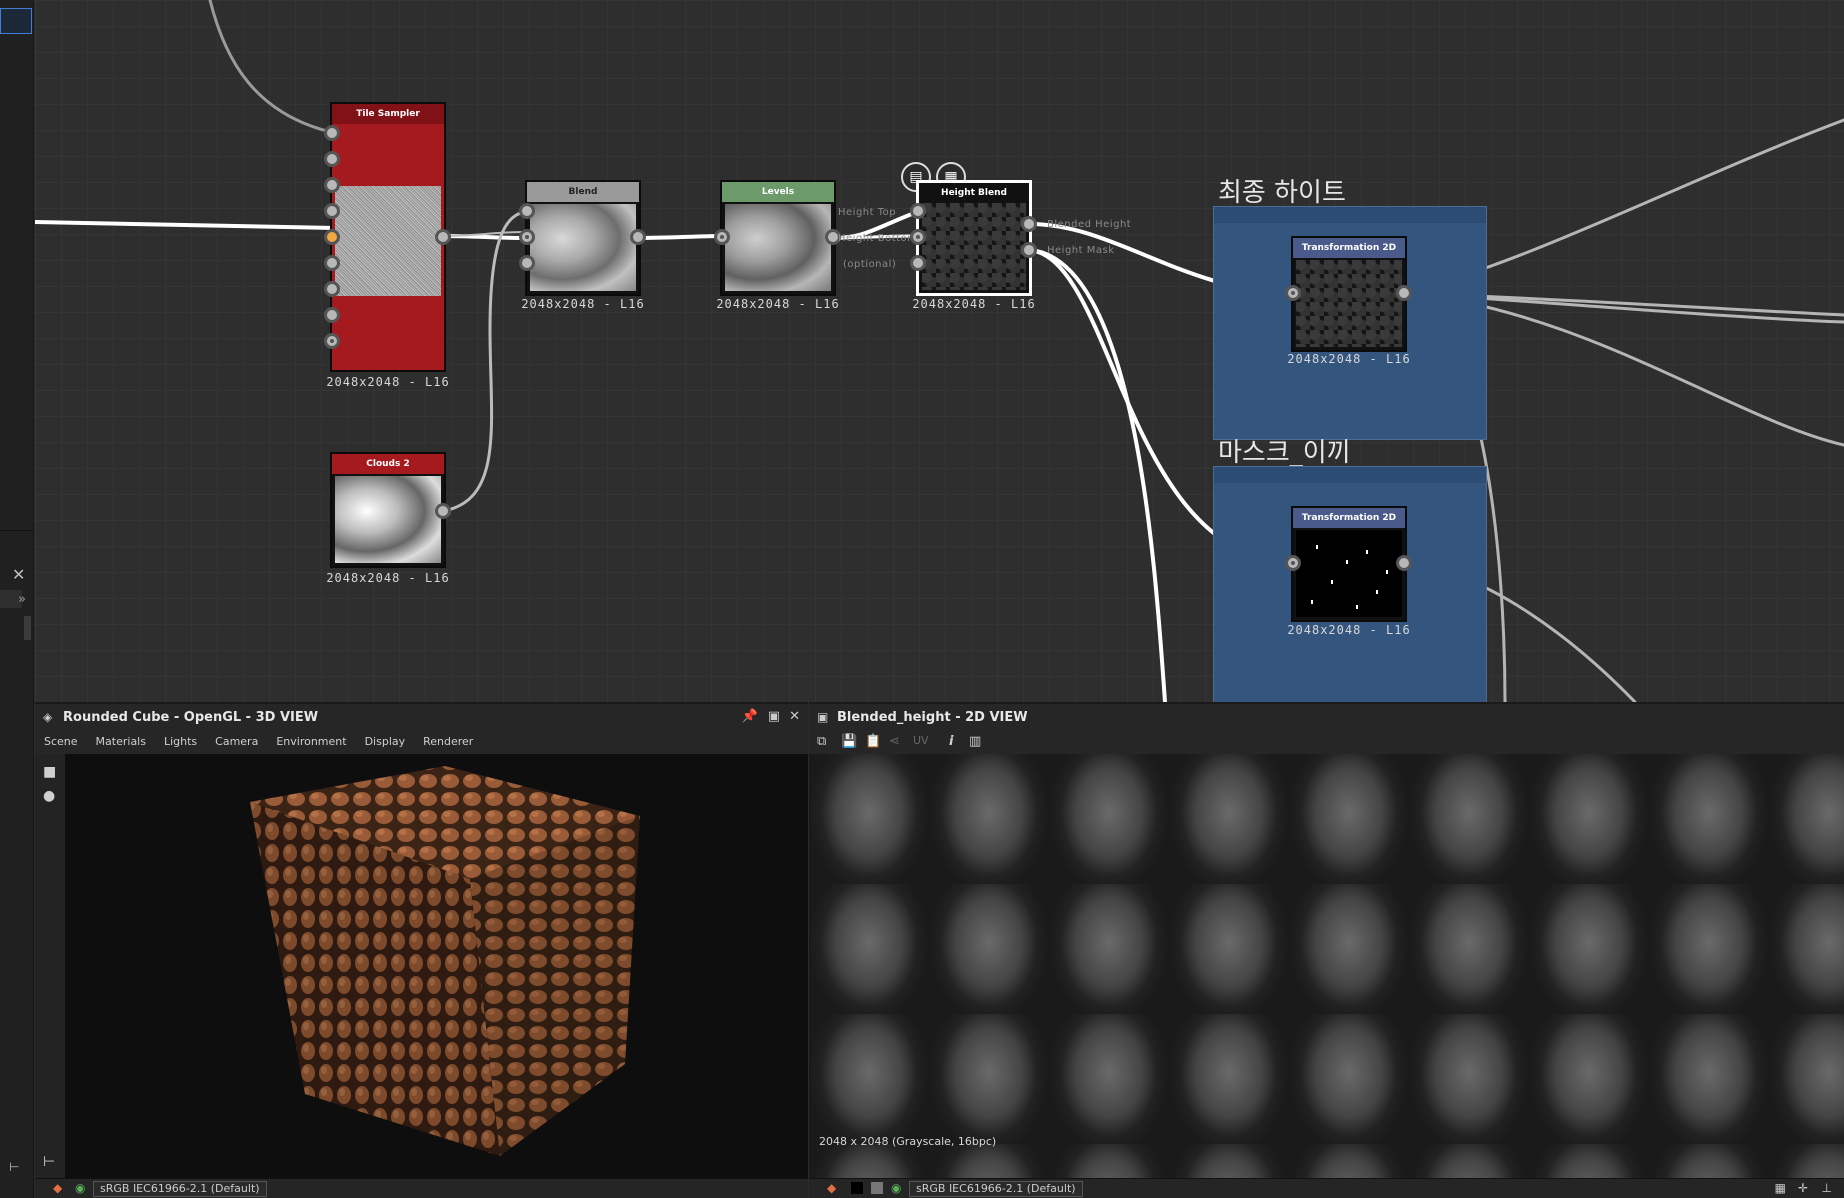 The width and height of the screenshot is (1844, 1198). I want to click on menu-display: Display, so click(385, 741).